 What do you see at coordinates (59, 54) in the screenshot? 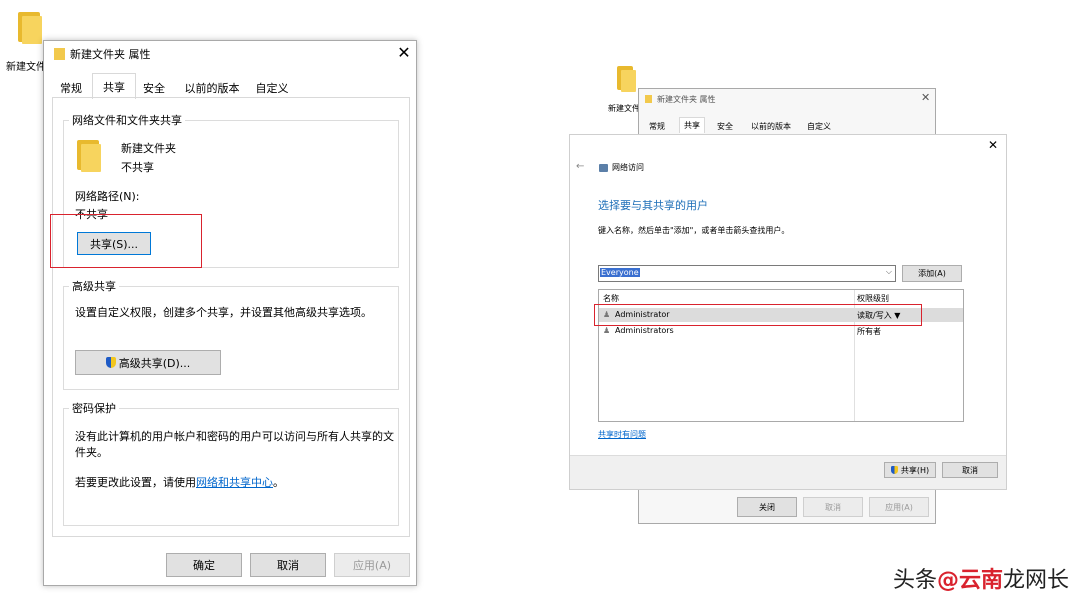
I see `title-folder-icon` at bounding box center [59, 54].